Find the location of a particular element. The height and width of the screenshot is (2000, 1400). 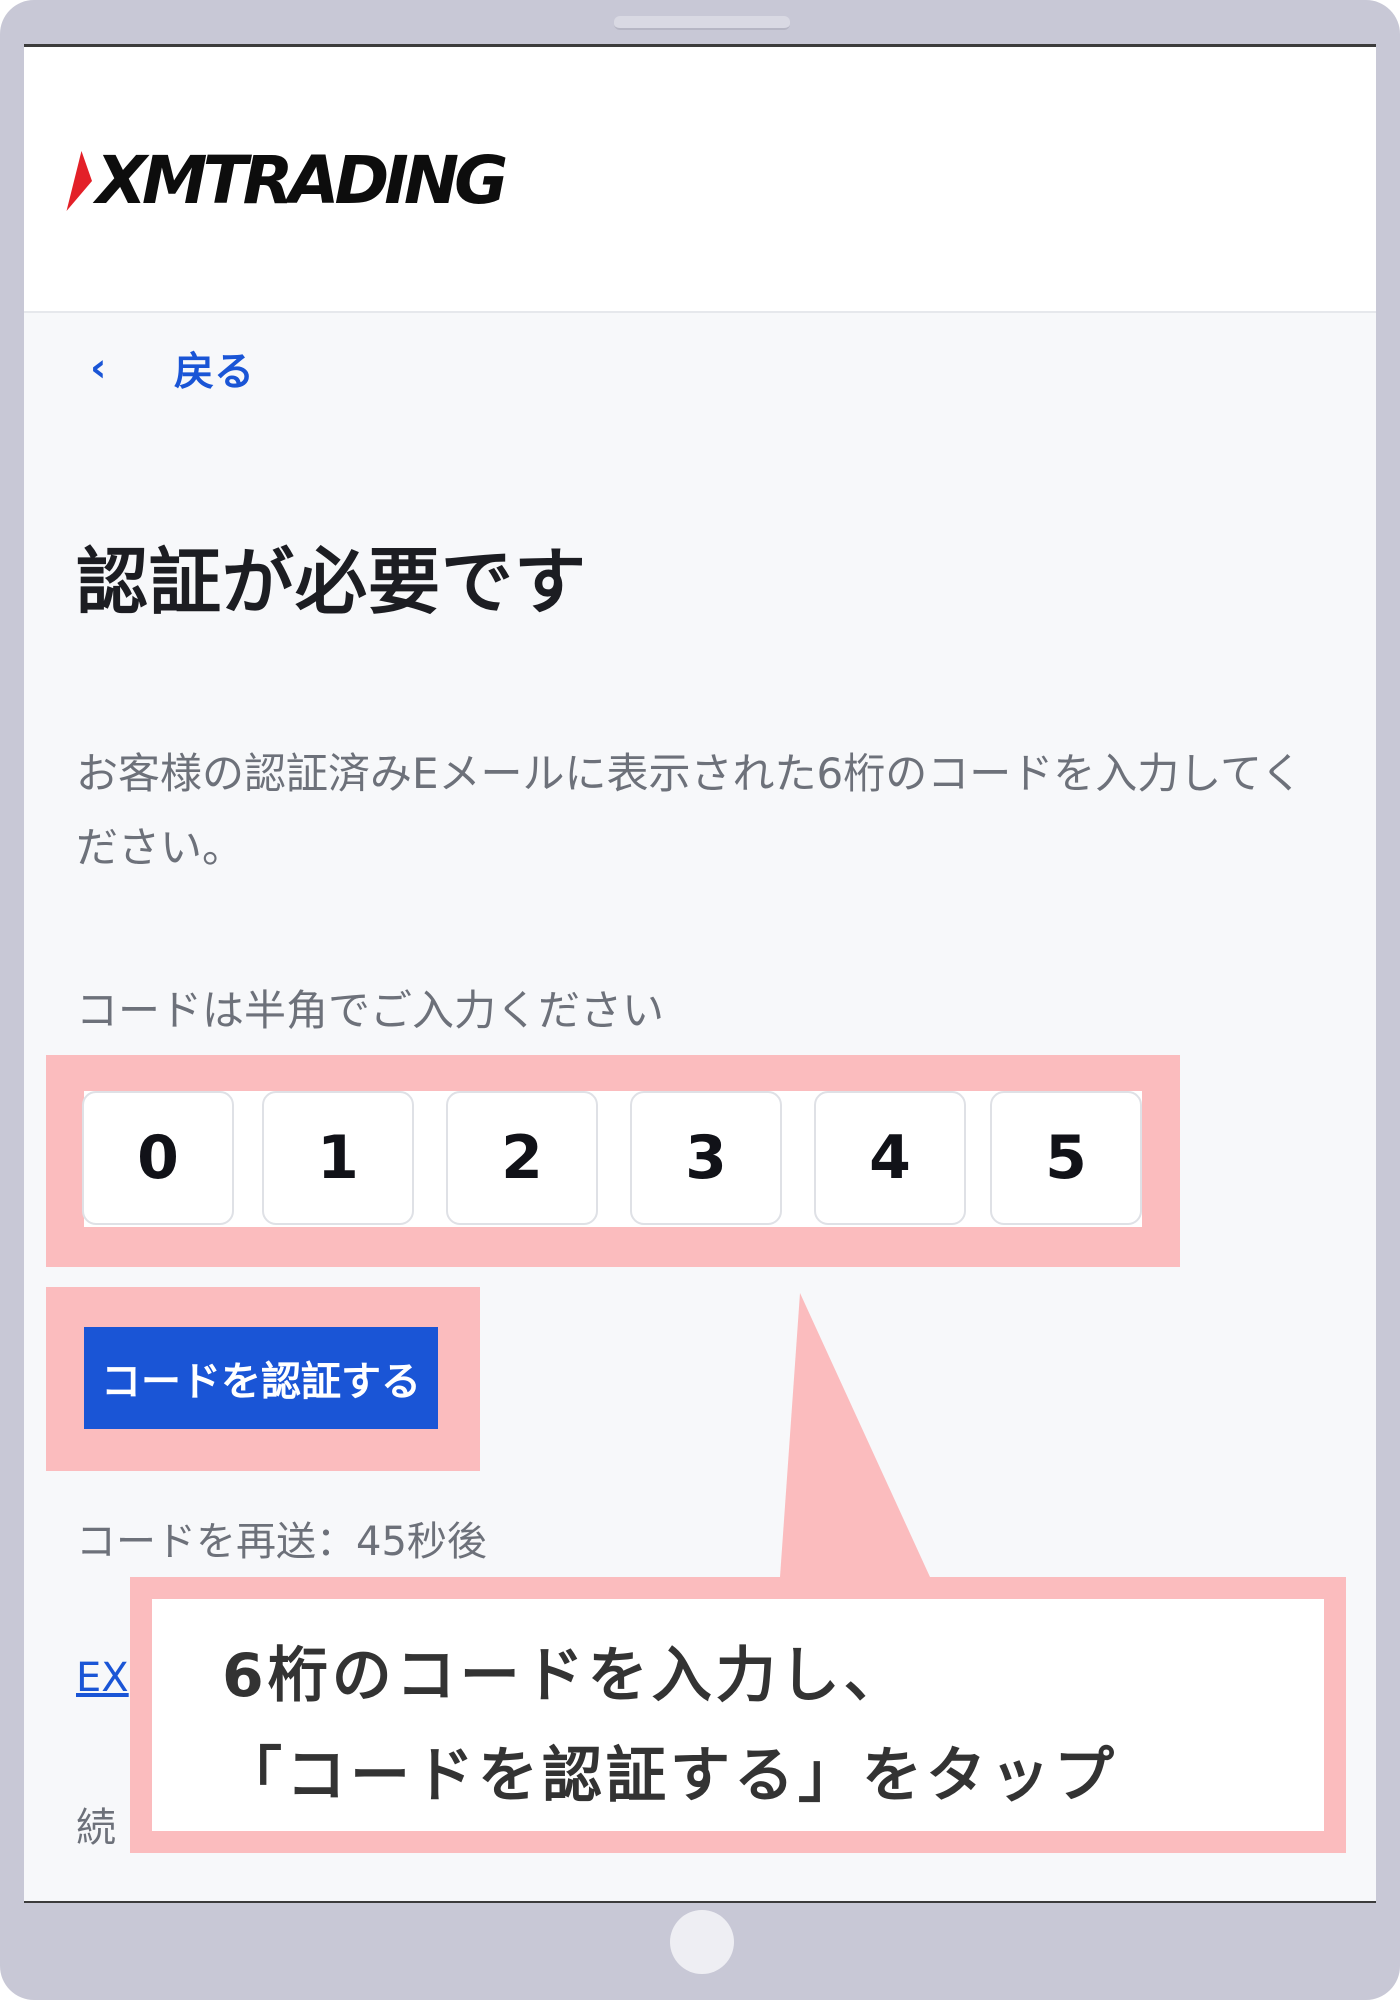

callout-body: 6桁のコードを入力し、 「コードを認証する」をタップ is located at coordinates (738, 1715).